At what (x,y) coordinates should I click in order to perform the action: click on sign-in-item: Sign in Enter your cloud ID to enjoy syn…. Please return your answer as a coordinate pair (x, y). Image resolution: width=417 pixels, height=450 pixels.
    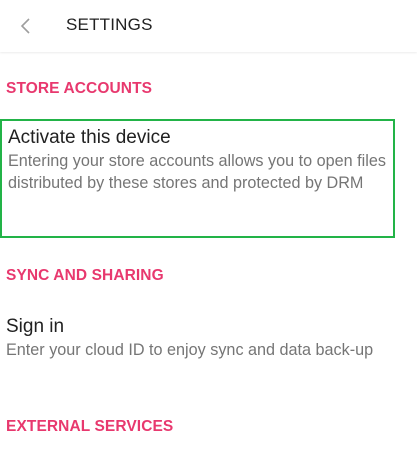
    Looking at the image, I should click on (197, 350).